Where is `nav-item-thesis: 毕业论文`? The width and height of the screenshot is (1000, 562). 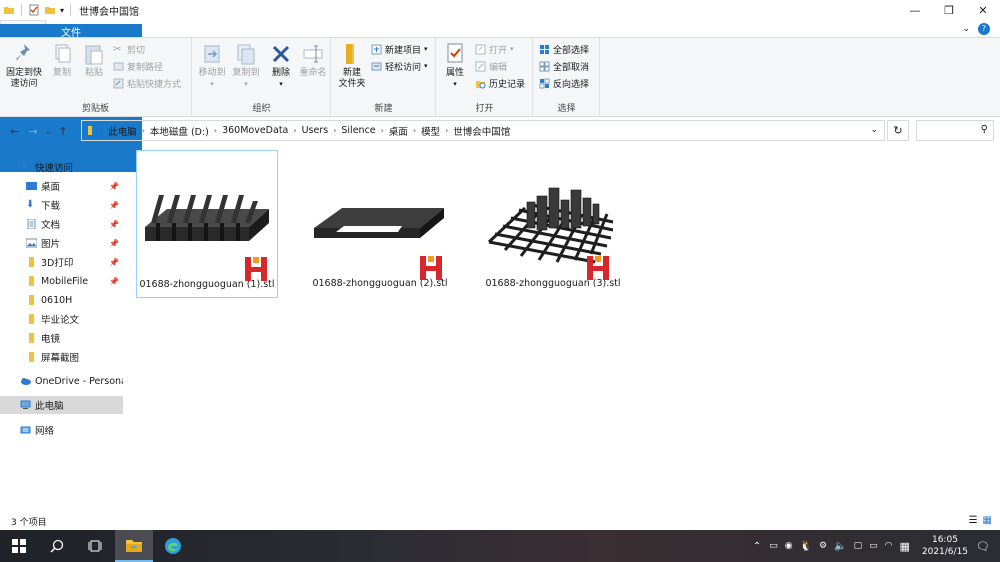 nav-item-thesis: 毕业论文 is located at coordinates (61, 319).